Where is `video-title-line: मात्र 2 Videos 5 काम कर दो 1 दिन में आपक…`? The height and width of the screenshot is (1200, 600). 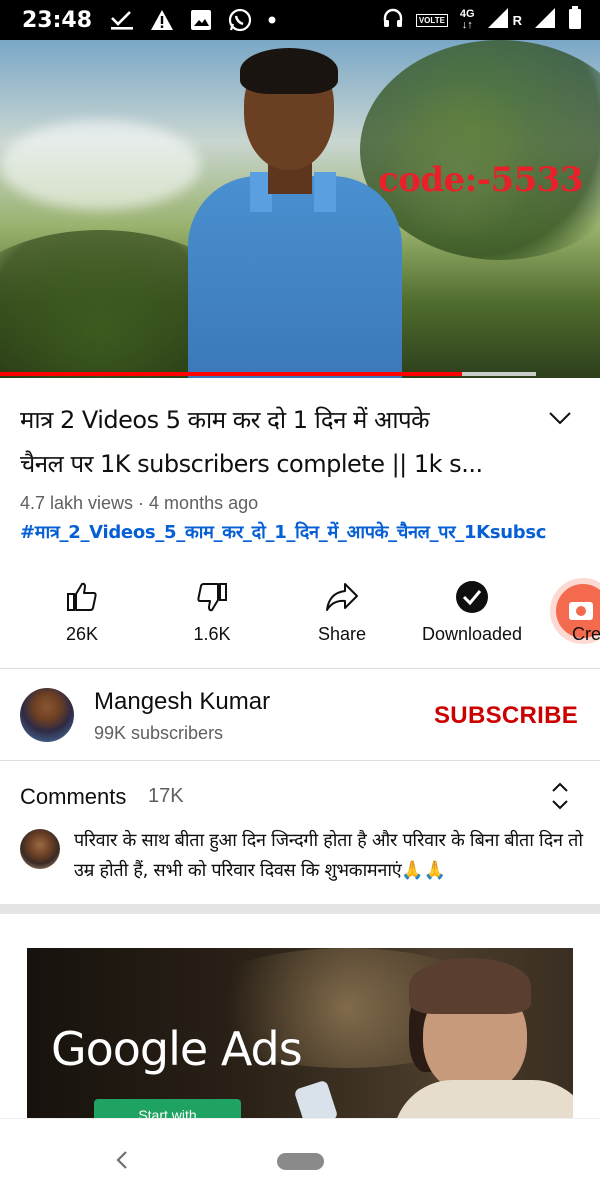
video-title-line: मात्र 2 Videos 5 काम कर दो 1 दिन में आपक… is located at coordinates (225, 420).